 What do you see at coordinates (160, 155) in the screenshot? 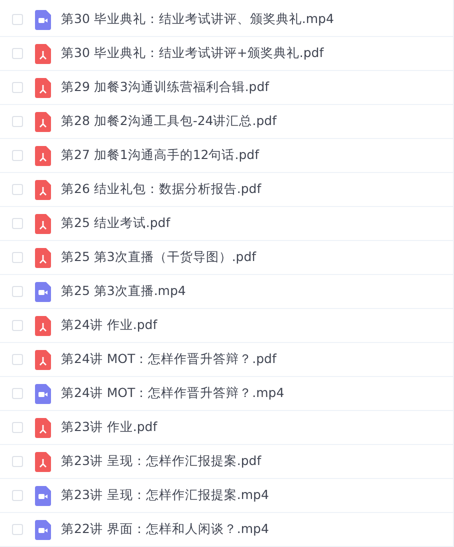
I see `file-name: 第27 加餐1沟通高手的12句话.pdf` at bounding box center [160, 155].